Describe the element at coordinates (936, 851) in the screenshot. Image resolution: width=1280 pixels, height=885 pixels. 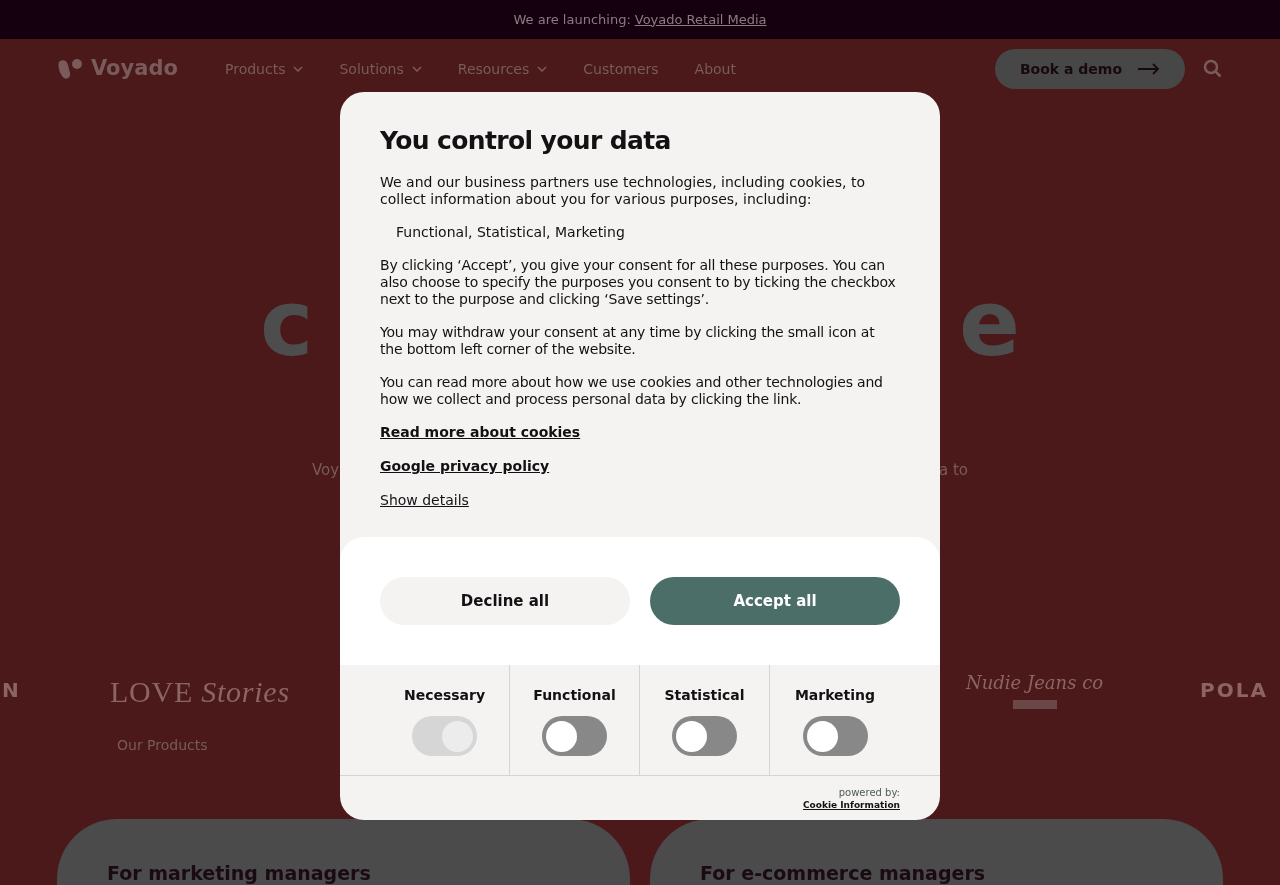
I see `product-card: For e-commerce managers` at that location.